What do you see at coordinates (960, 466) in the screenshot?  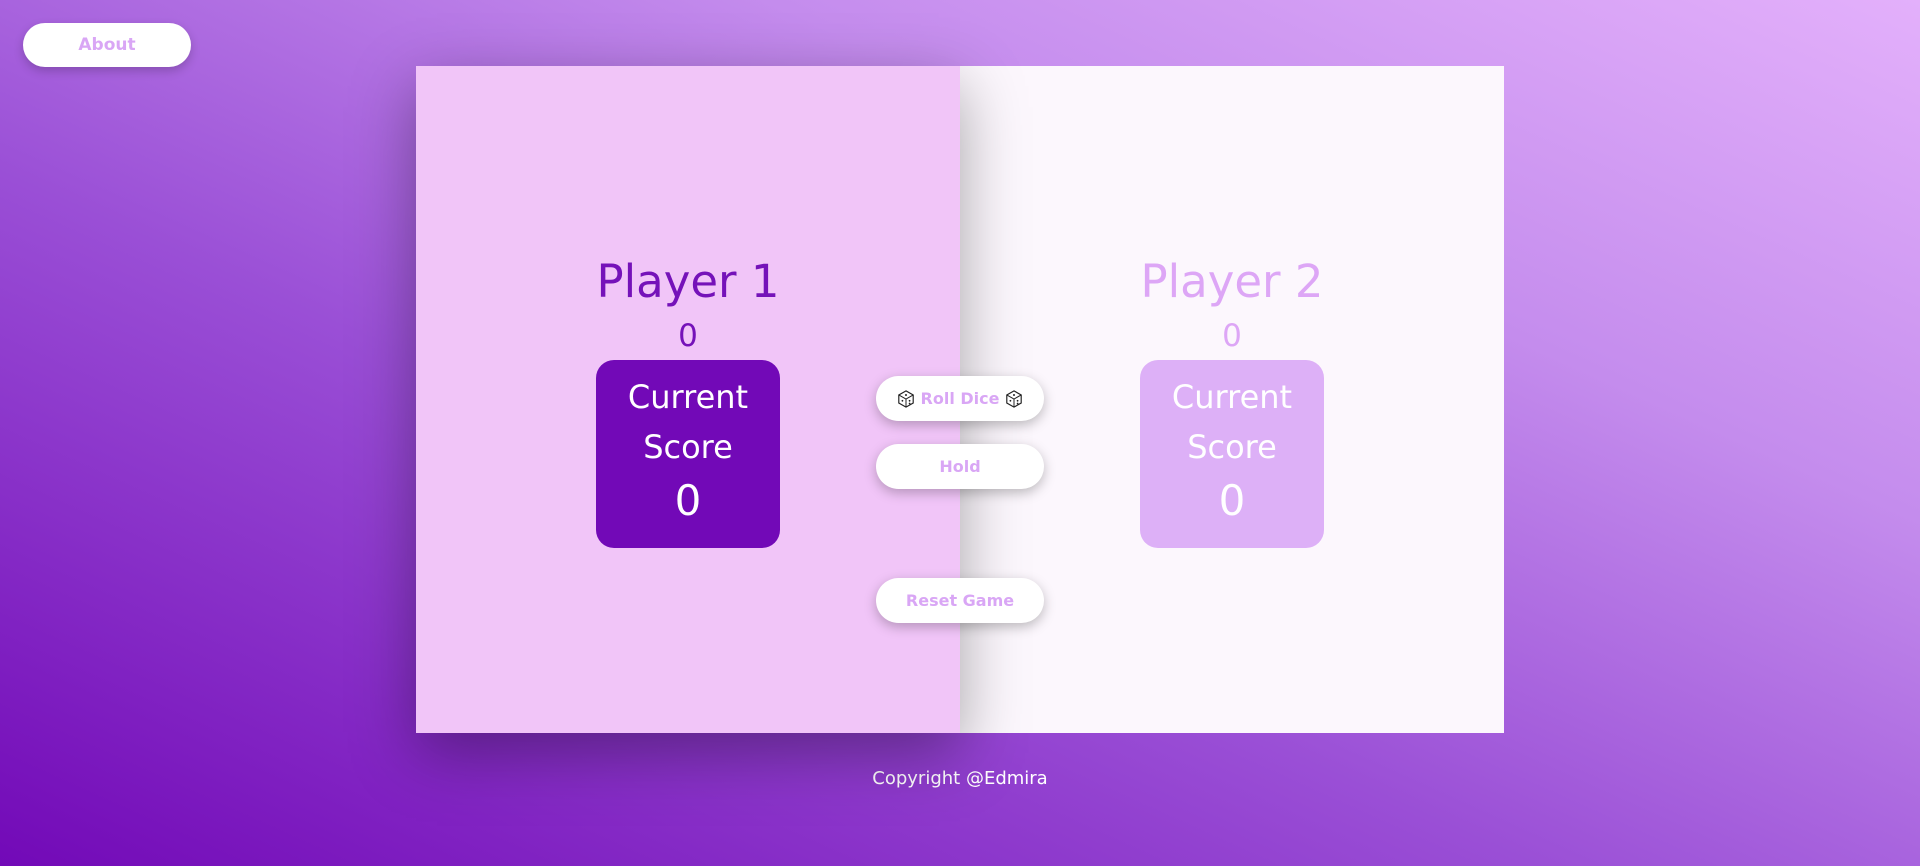 I see `hold-button: Hold` at bounding box center [960, 466].